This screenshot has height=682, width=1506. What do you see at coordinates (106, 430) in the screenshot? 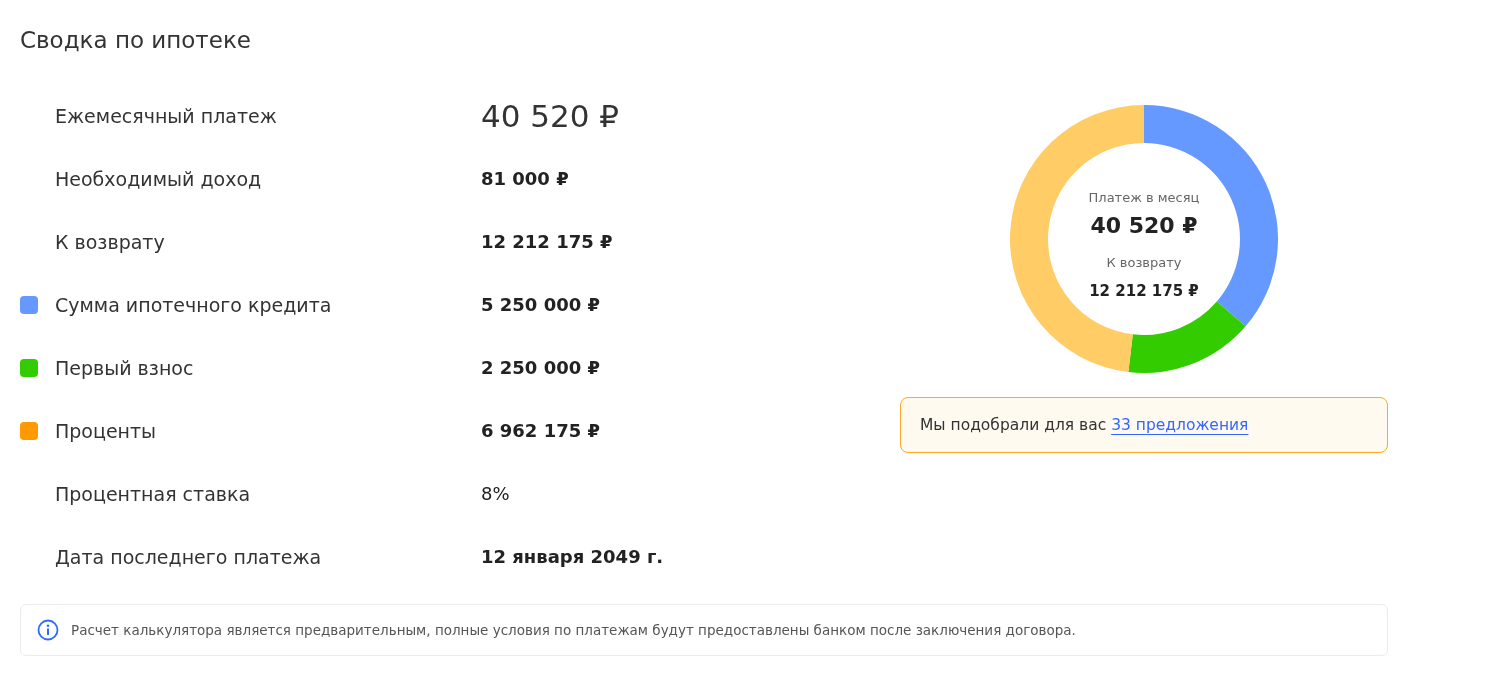
I see `summary-label: Проценты` at bounding box center [106, 430].